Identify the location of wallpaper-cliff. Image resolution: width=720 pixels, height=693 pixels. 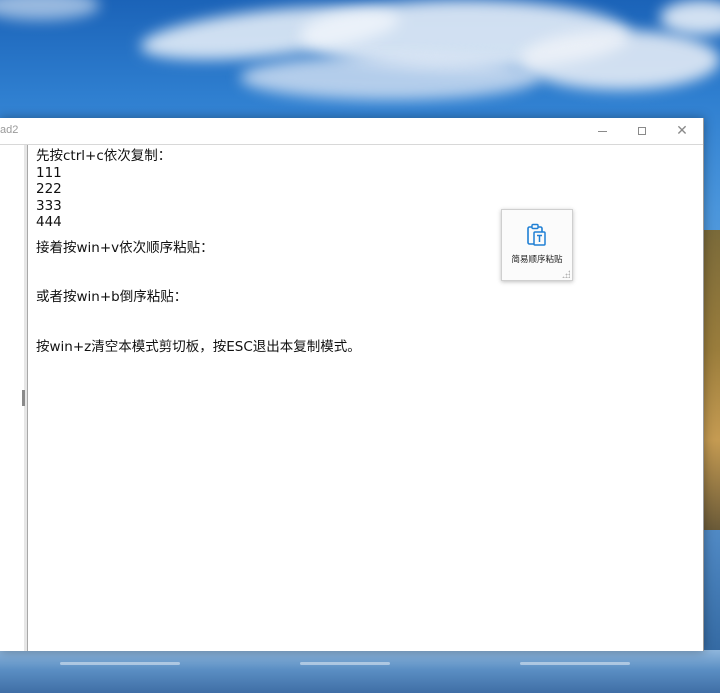
(711, 380).